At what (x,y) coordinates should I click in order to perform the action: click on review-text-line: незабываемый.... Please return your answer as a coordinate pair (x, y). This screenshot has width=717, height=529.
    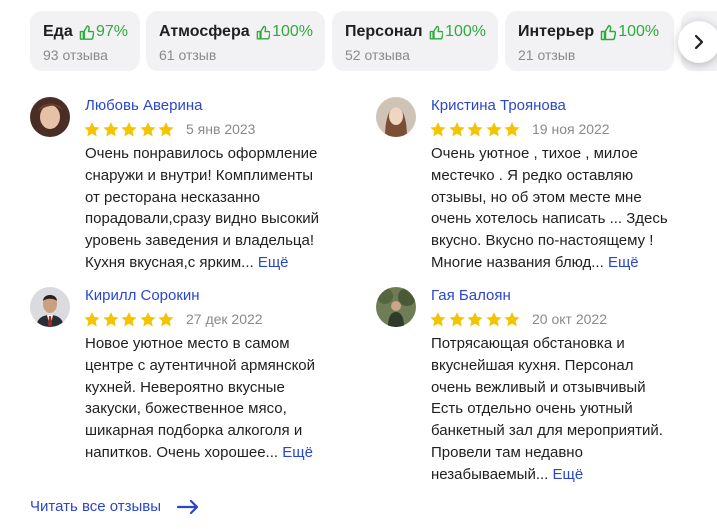
    Looking at the image, I should click on (490, 474).